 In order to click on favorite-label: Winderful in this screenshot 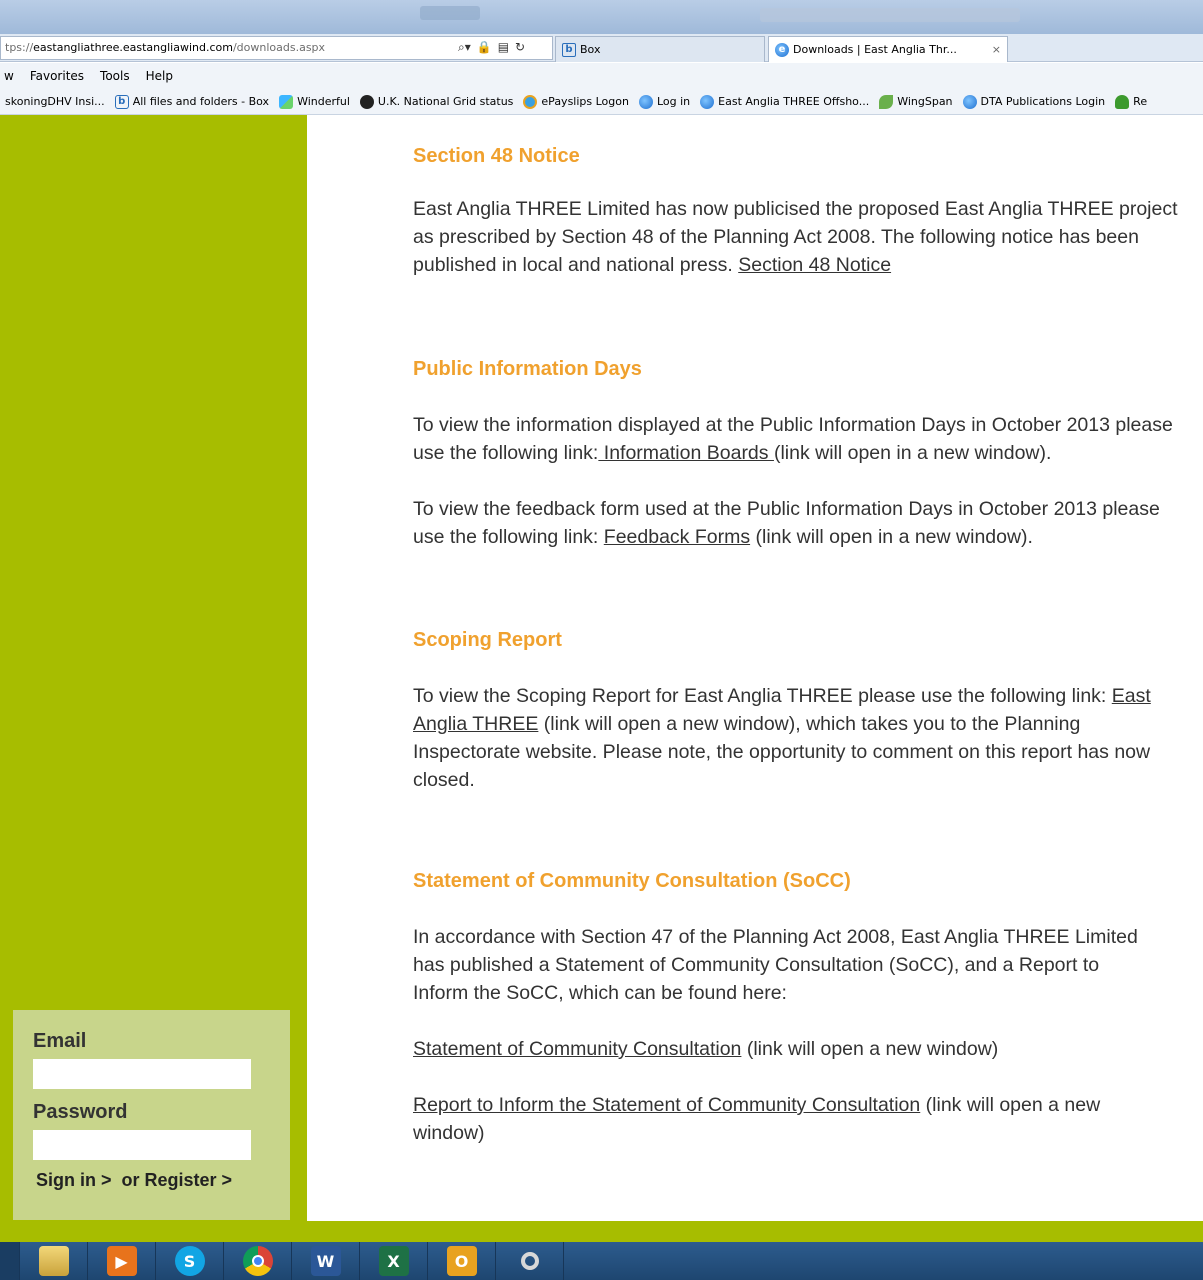, I will do `click(323, 101)`.